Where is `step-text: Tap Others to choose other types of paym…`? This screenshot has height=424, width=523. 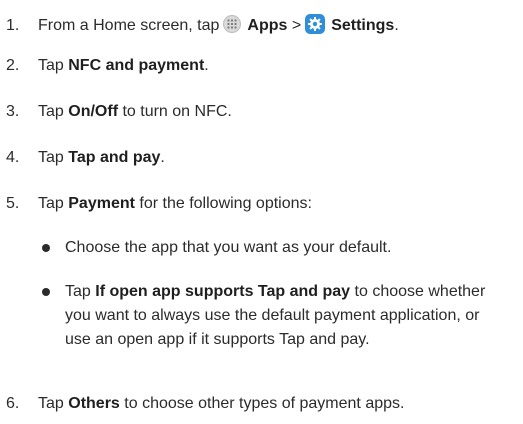 step-text: Tap Others to choose other types of paym… is located at coordinates (221, 403).